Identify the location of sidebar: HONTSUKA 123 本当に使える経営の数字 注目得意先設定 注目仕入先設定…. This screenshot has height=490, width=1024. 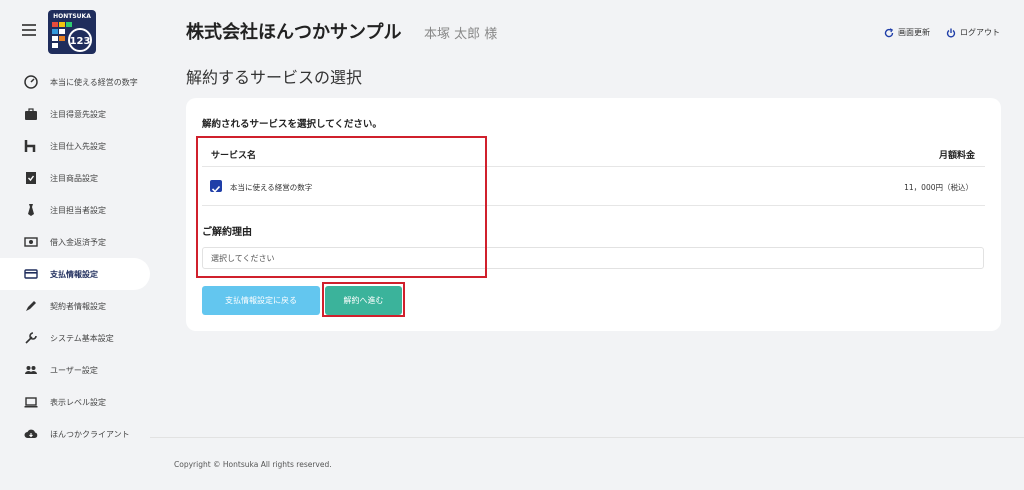
(75, 245).